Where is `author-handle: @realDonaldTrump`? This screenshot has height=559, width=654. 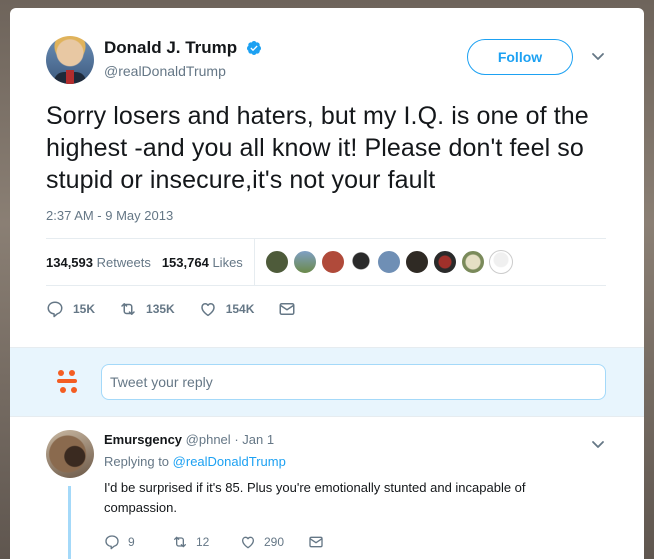 author-handle: @realDonaldTrump is located at coordinates (183, 71).